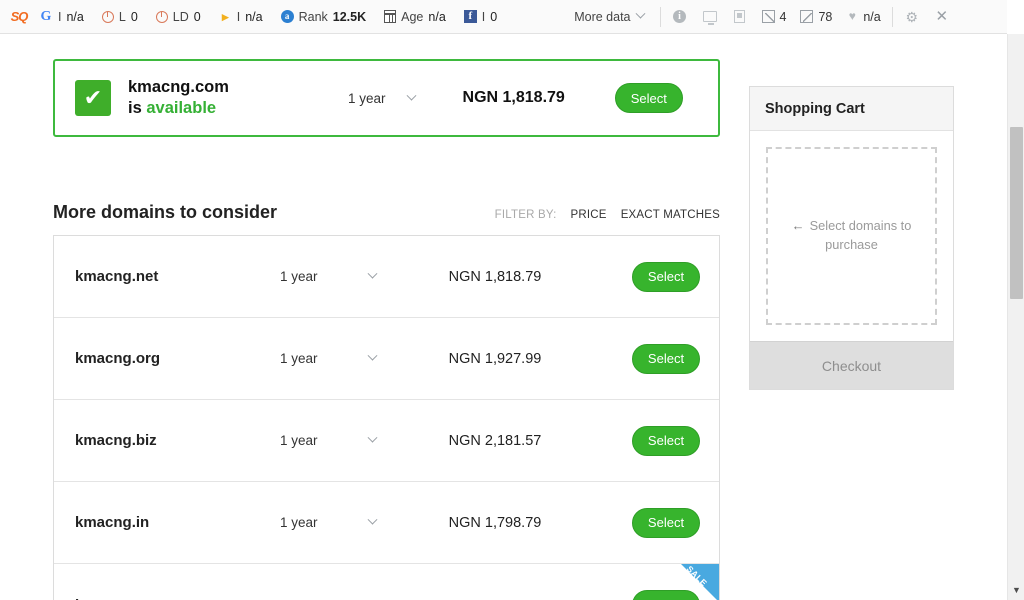  I want to click on external-links-button: 4, so click(774, 17).